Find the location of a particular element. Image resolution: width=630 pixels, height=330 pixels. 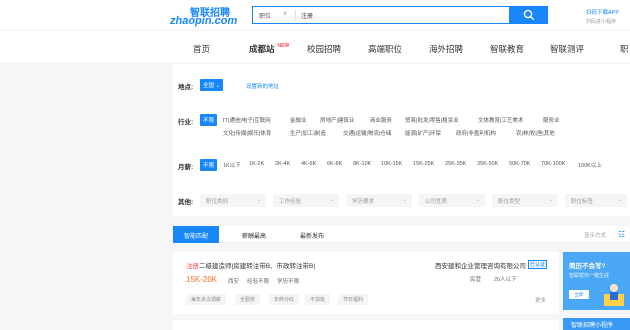

chevron-down-icon: ∨ is located at coordinates (285, 13).